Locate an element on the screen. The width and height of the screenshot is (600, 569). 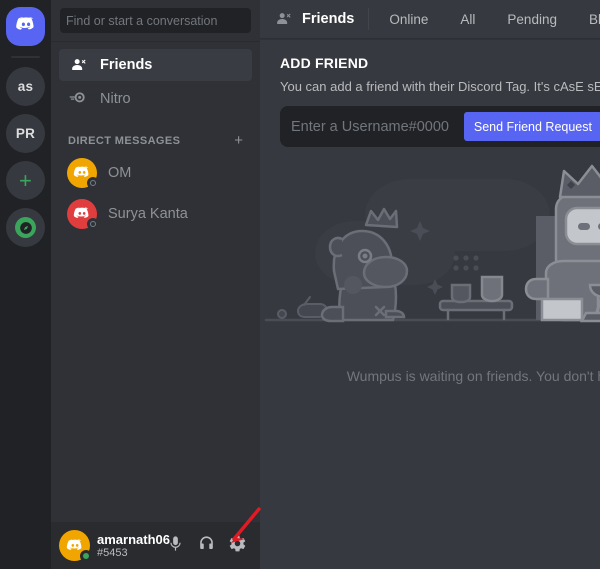
add-friend-heading: ADD FRIEND is located at coordinates (324, 63).